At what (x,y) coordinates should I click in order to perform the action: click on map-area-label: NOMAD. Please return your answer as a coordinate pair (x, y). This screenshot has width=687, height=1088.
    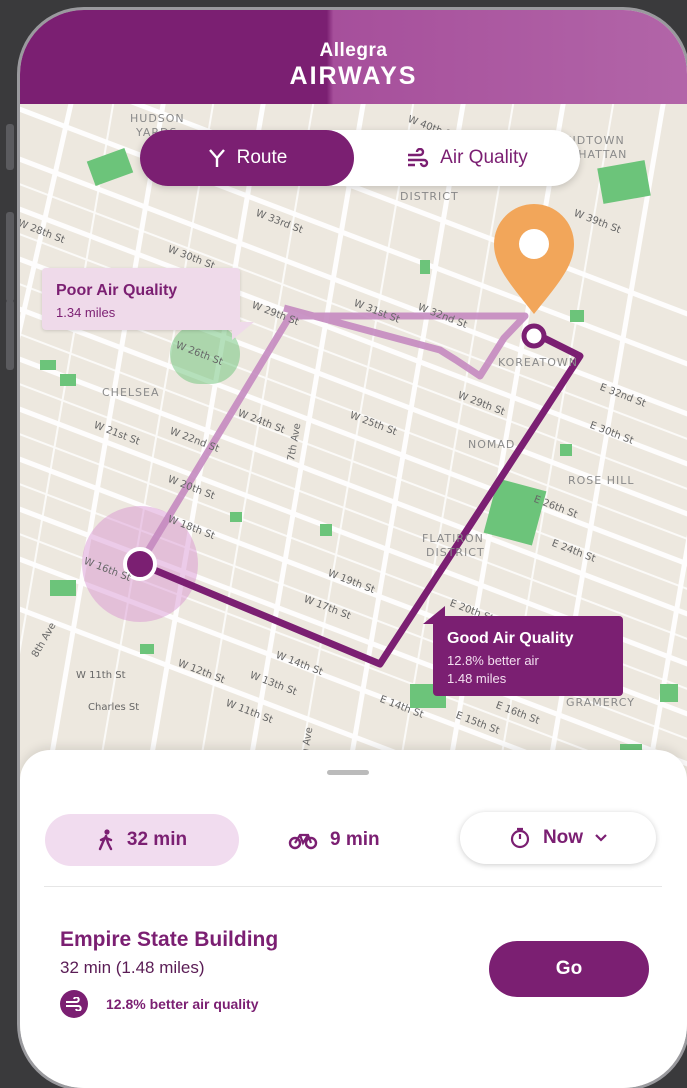
    Looking at the image, I should click on (492, 444).